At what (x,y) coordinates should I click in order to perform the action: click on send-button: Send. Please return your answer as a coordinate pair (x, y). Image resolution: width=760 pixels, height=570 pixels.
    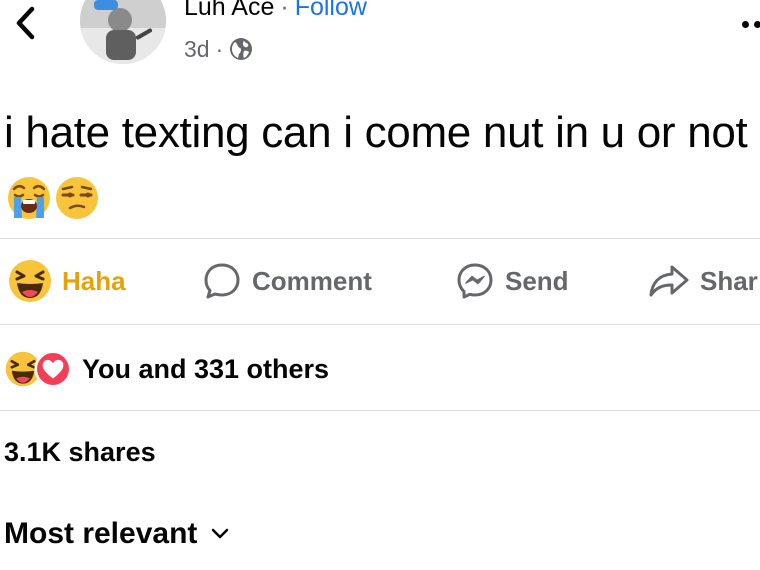
    Looking at the image, I should click on (512, 281).